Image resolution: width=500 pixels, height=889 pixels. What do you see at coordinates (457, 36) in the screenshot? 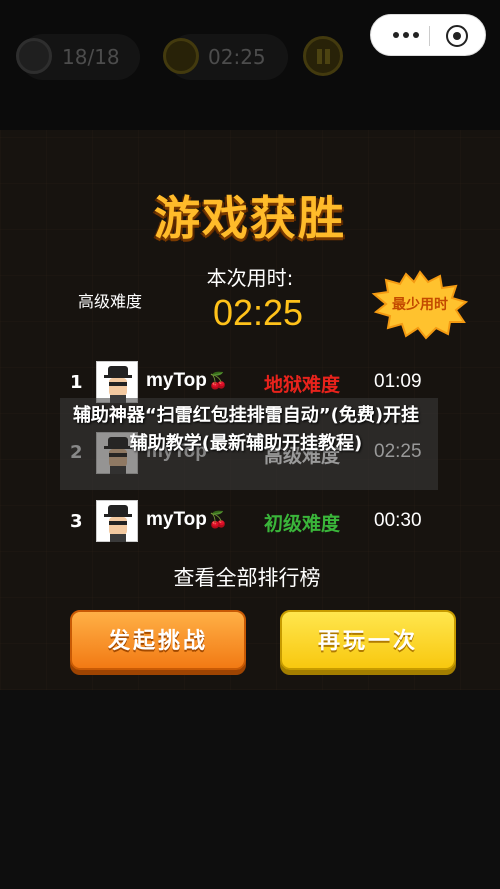
I see `target-icon` at bounding box center [457, 36].